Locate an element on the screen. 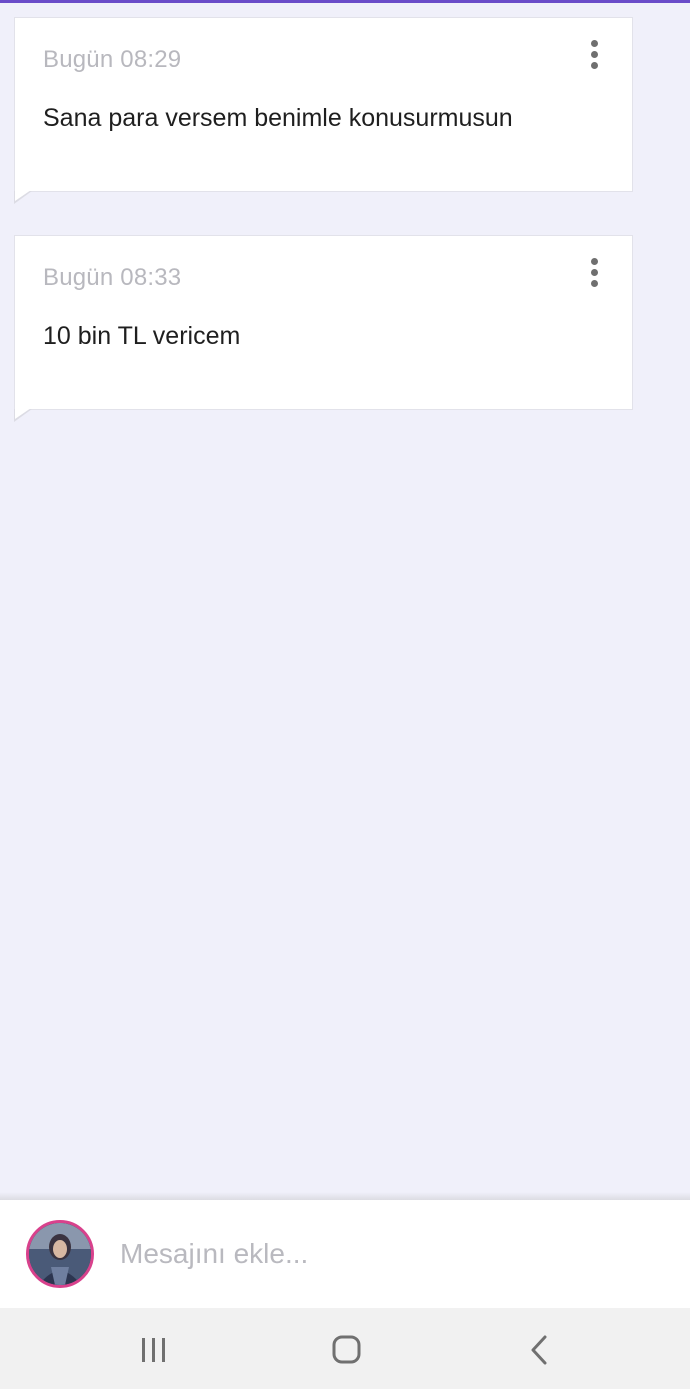  home-icon is located at coordinates (346, 1350).